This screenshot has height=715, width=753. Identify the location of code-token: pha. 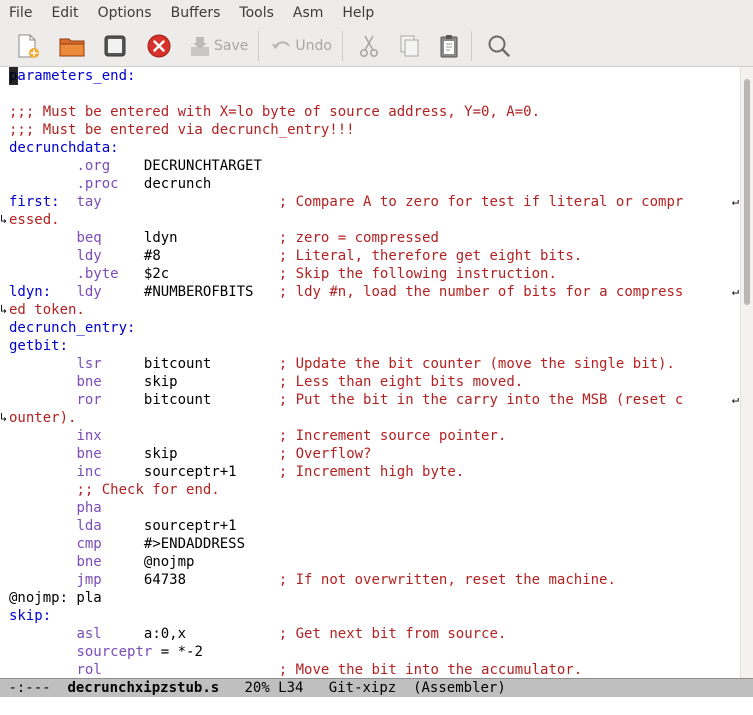
(89, 508).